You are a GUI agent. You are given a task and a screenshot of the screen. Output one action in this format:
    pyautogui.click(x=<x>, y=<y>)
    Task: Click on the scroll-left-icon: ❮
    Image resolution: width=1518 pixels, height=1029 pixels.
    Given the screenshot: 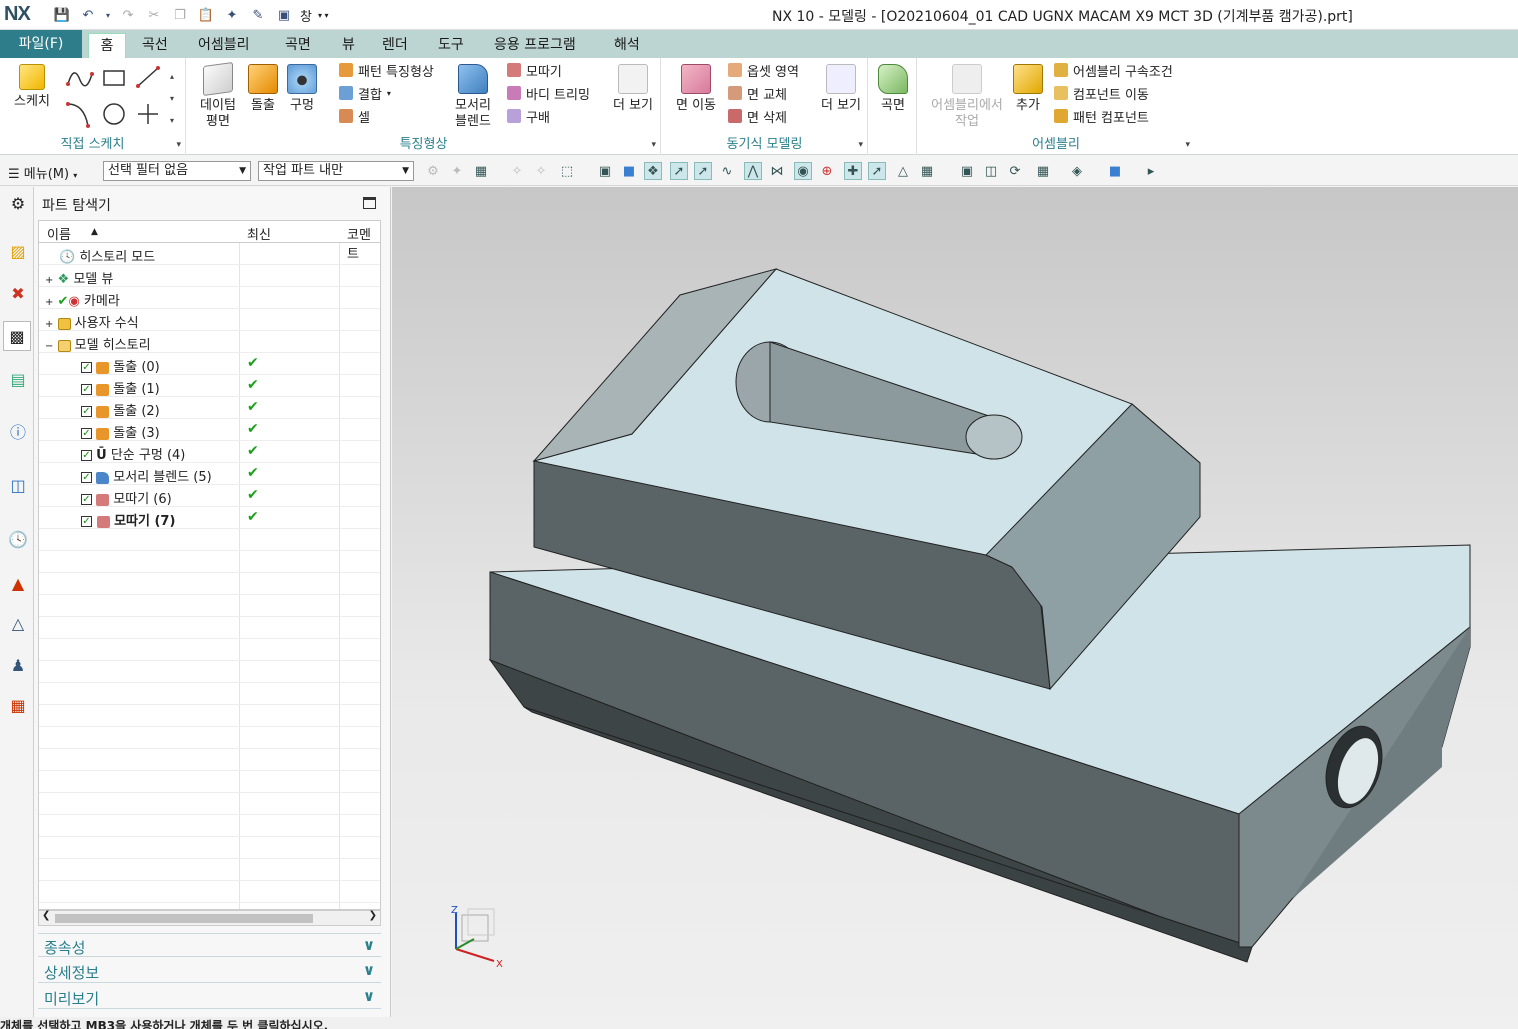 What is the action you would take?
    pyautogui.click(x=46, y=915)
    